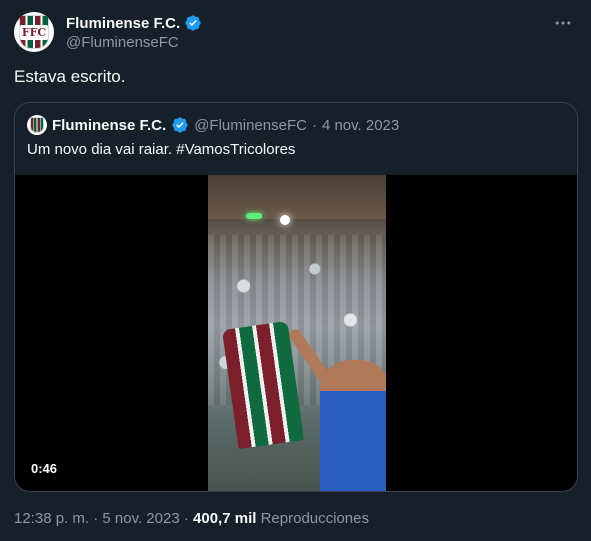 The width and height of the screenshot is (591, 541). I want to click on fan-figure, so click(353, 425).